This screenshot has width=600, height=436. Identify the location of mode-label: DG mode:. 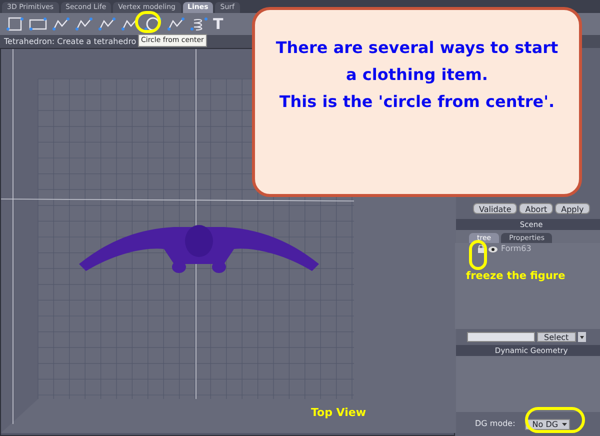
(495, 424).